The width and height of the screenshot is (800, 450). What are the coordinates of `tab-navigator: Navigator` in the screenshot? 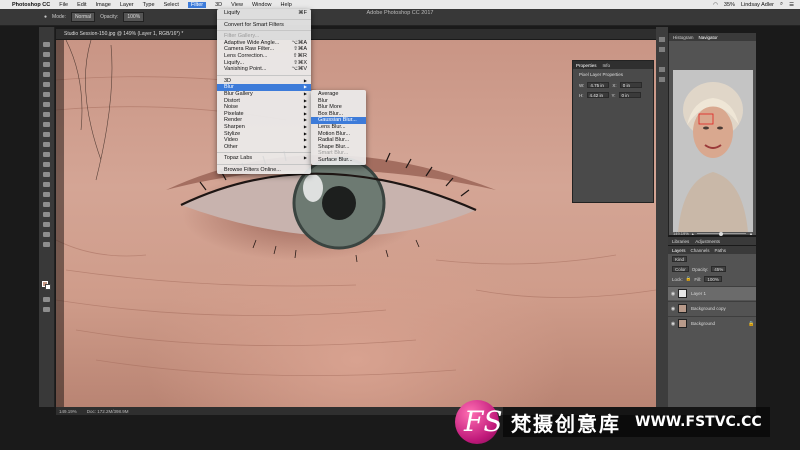 It's located at (708, 37).